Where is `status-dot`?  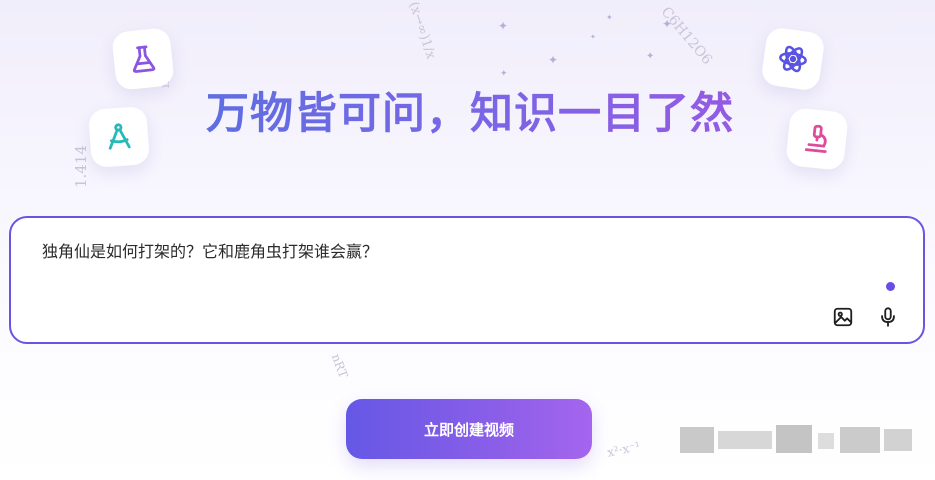 status-dot is located at coordinates (890, 286).